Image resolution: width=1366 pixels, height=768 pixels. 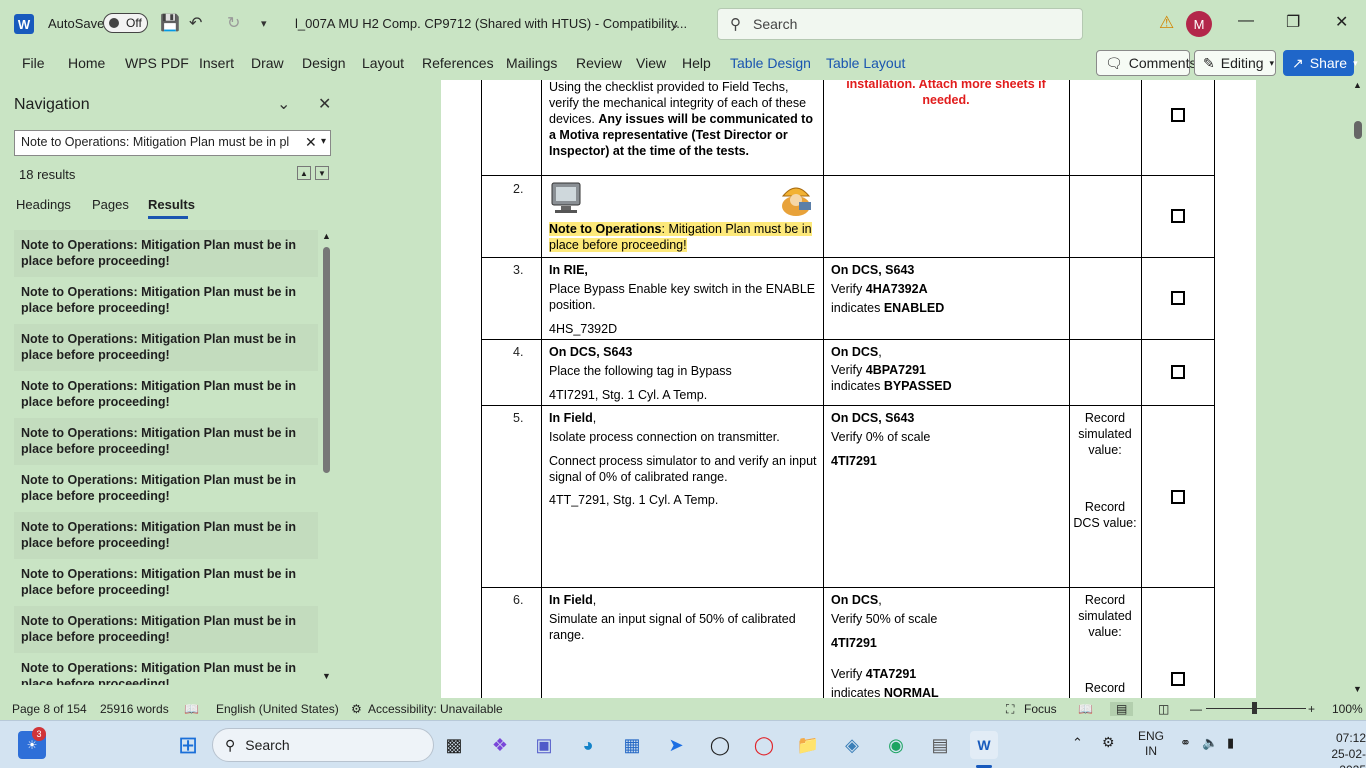 What do you see at coordinates (435, 709) in the screenshot?
I see `accessibility-status: Accessibility: Unavailable` at bounding box center [435, 709].